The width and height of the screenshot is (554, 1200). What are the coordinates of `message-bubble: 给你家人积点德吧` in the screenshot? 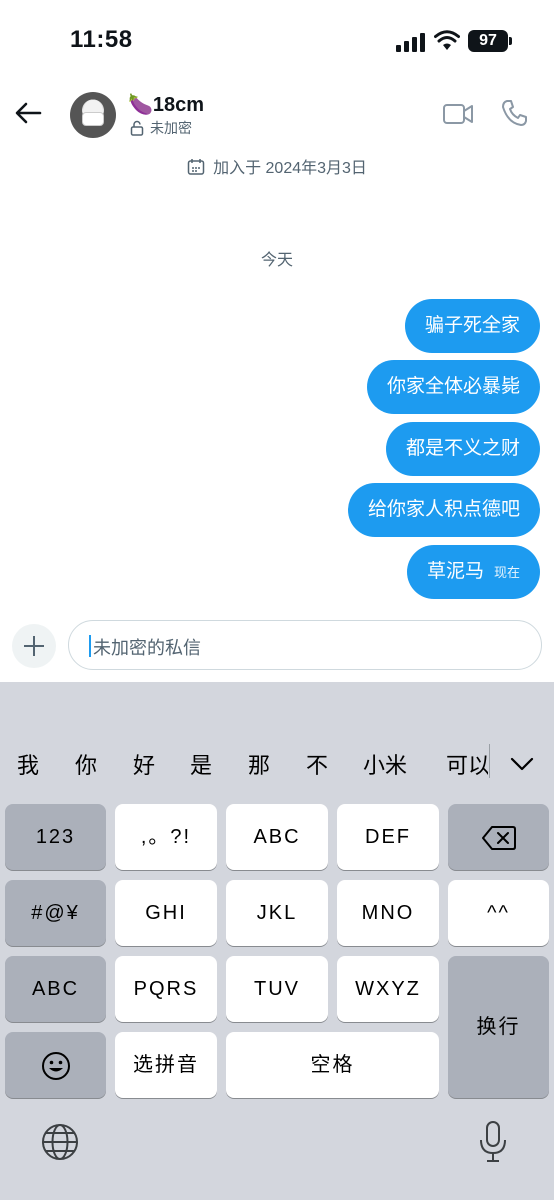 It's located at (443, 510).